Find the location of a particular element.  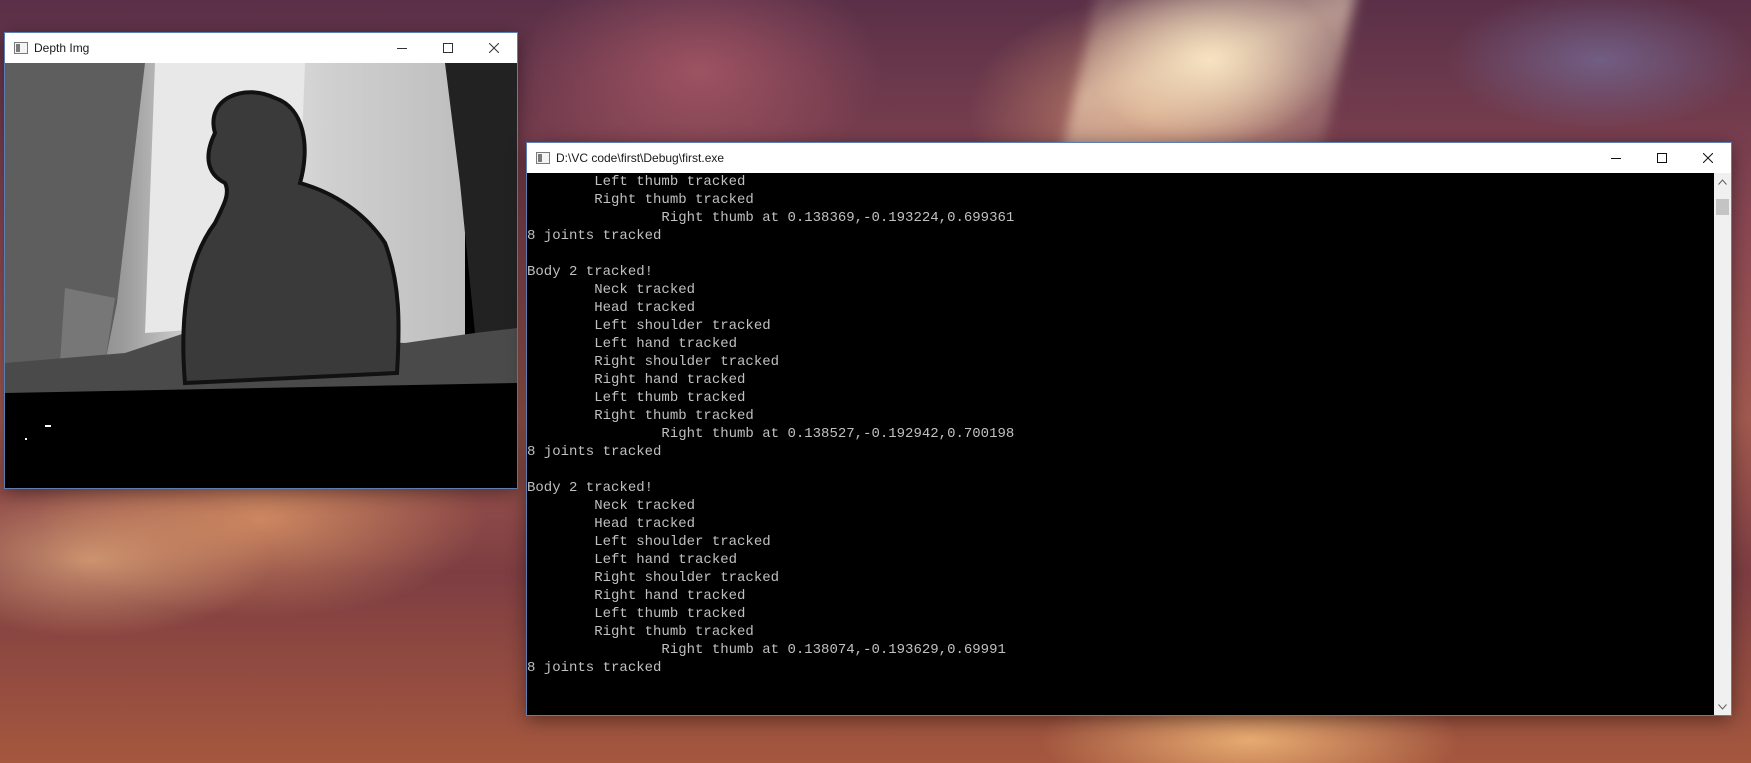

console-window-titlebar: D:\VC code\first\Debug\first.exe is located at coordinates (1129, 157).